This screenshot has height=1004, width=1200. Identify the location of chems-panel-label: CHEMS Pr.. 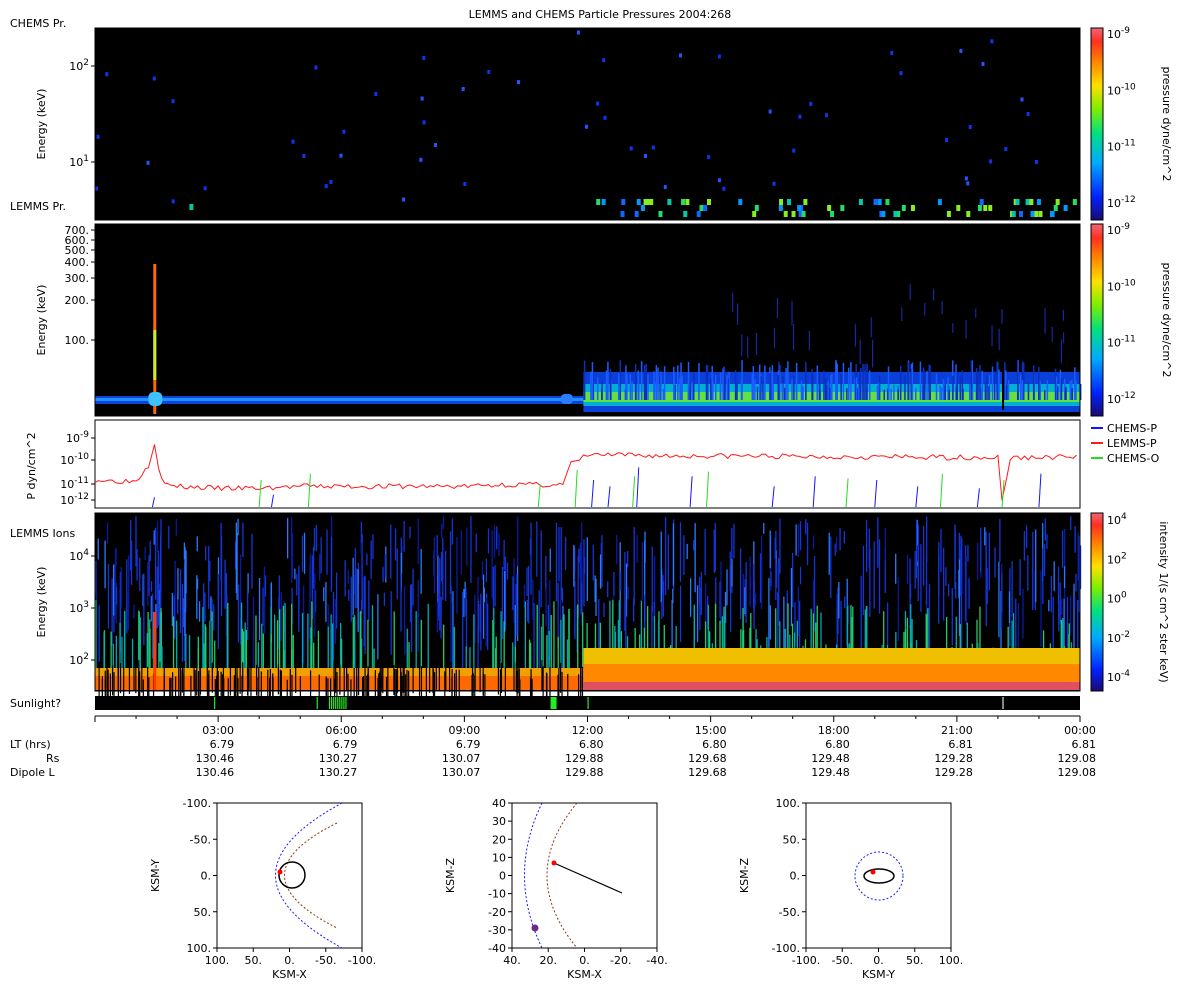
(38, 23).